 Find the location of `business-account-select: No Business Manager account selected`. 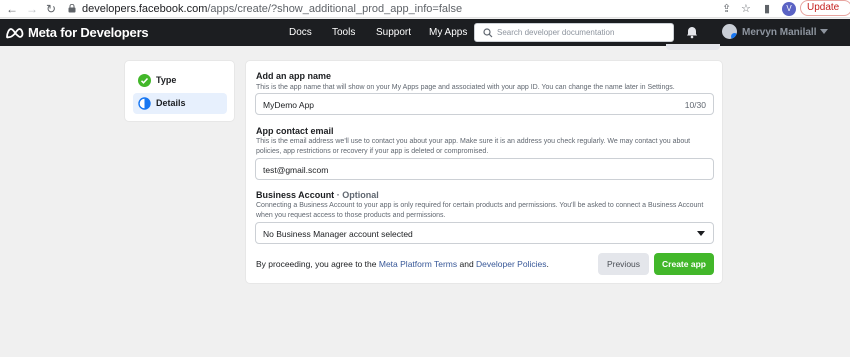

business-account-select: No Business Manager account selected is located at coordinates (484, 233).